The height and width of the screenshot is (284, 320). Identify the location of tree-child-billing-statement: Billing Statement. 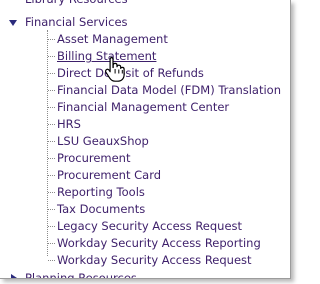
(145, 56).